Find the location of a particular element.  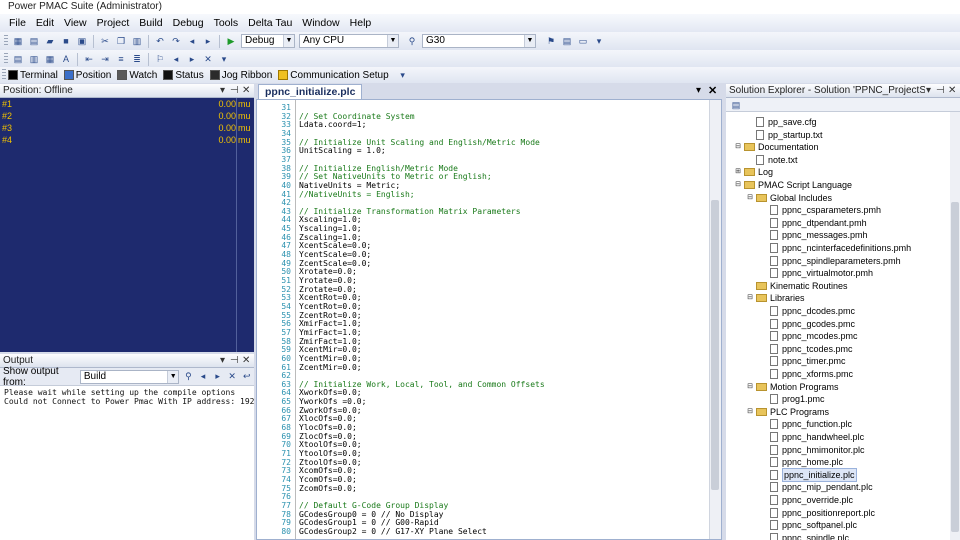

code-line: 44 Xscaling=1.0; is located at coordinates (482, 219).